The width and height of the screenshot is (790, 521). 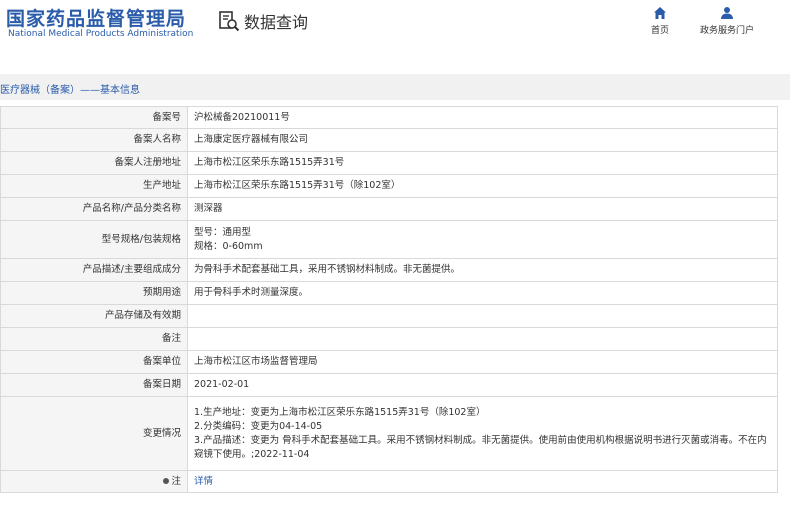 I want to click on note-label: 注, so click(x=176, y=481).